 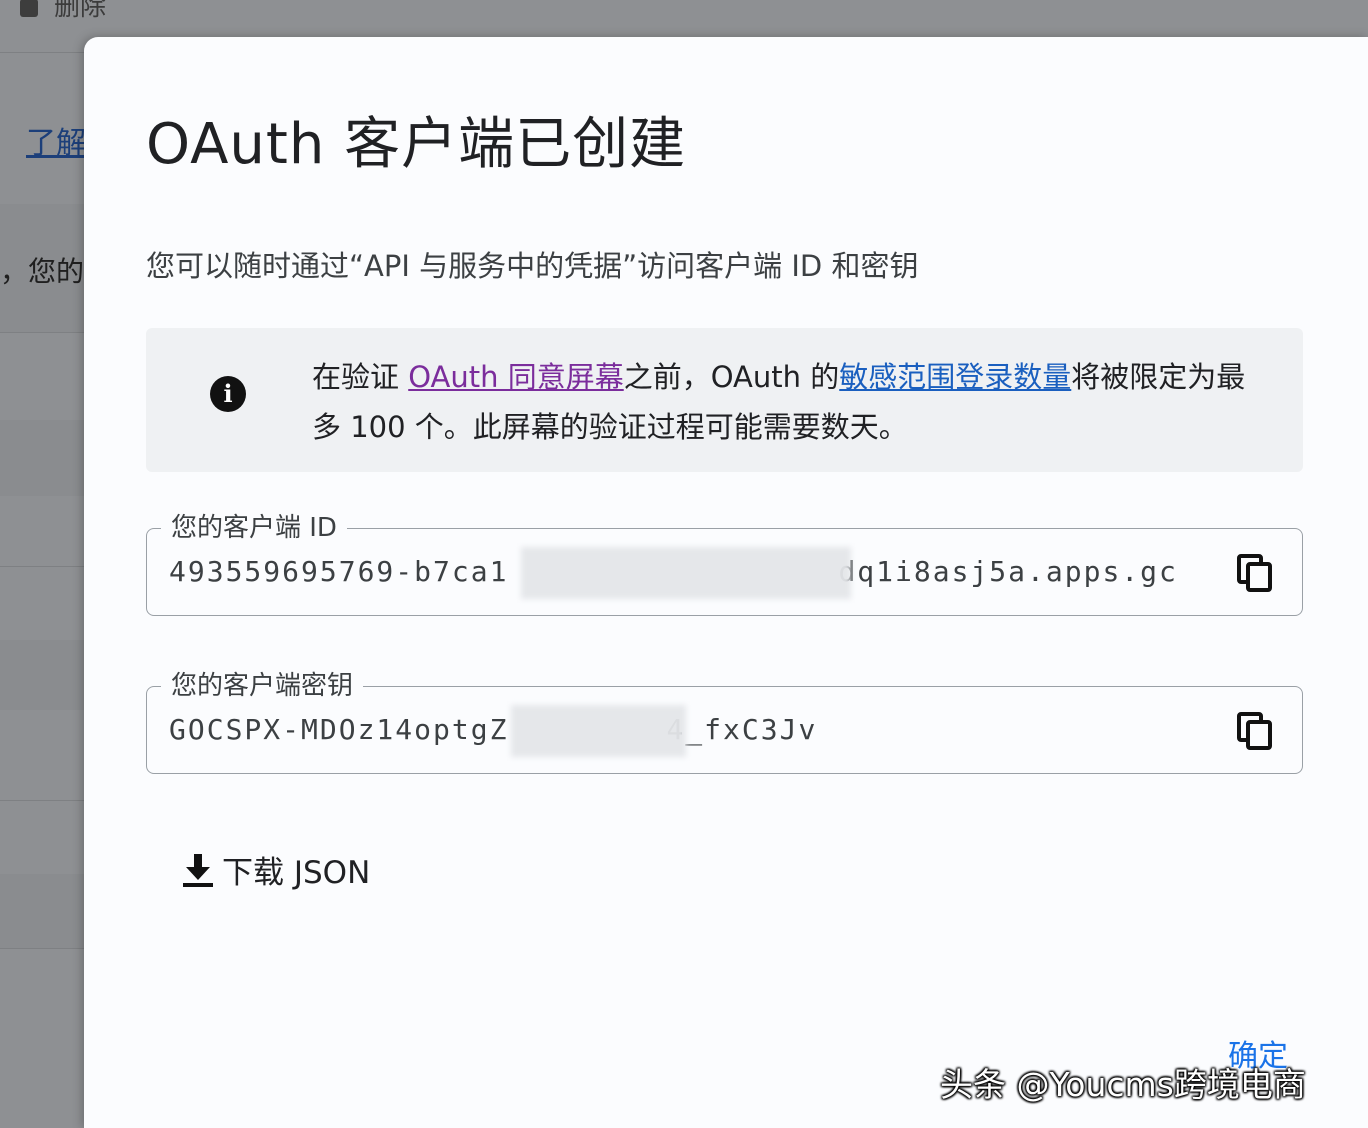 What do you see at coordinates (742, 729) in the screenshot?
I see `client-secret-value-end: 4_fxC3Jv` at bounding box center [742, 729].